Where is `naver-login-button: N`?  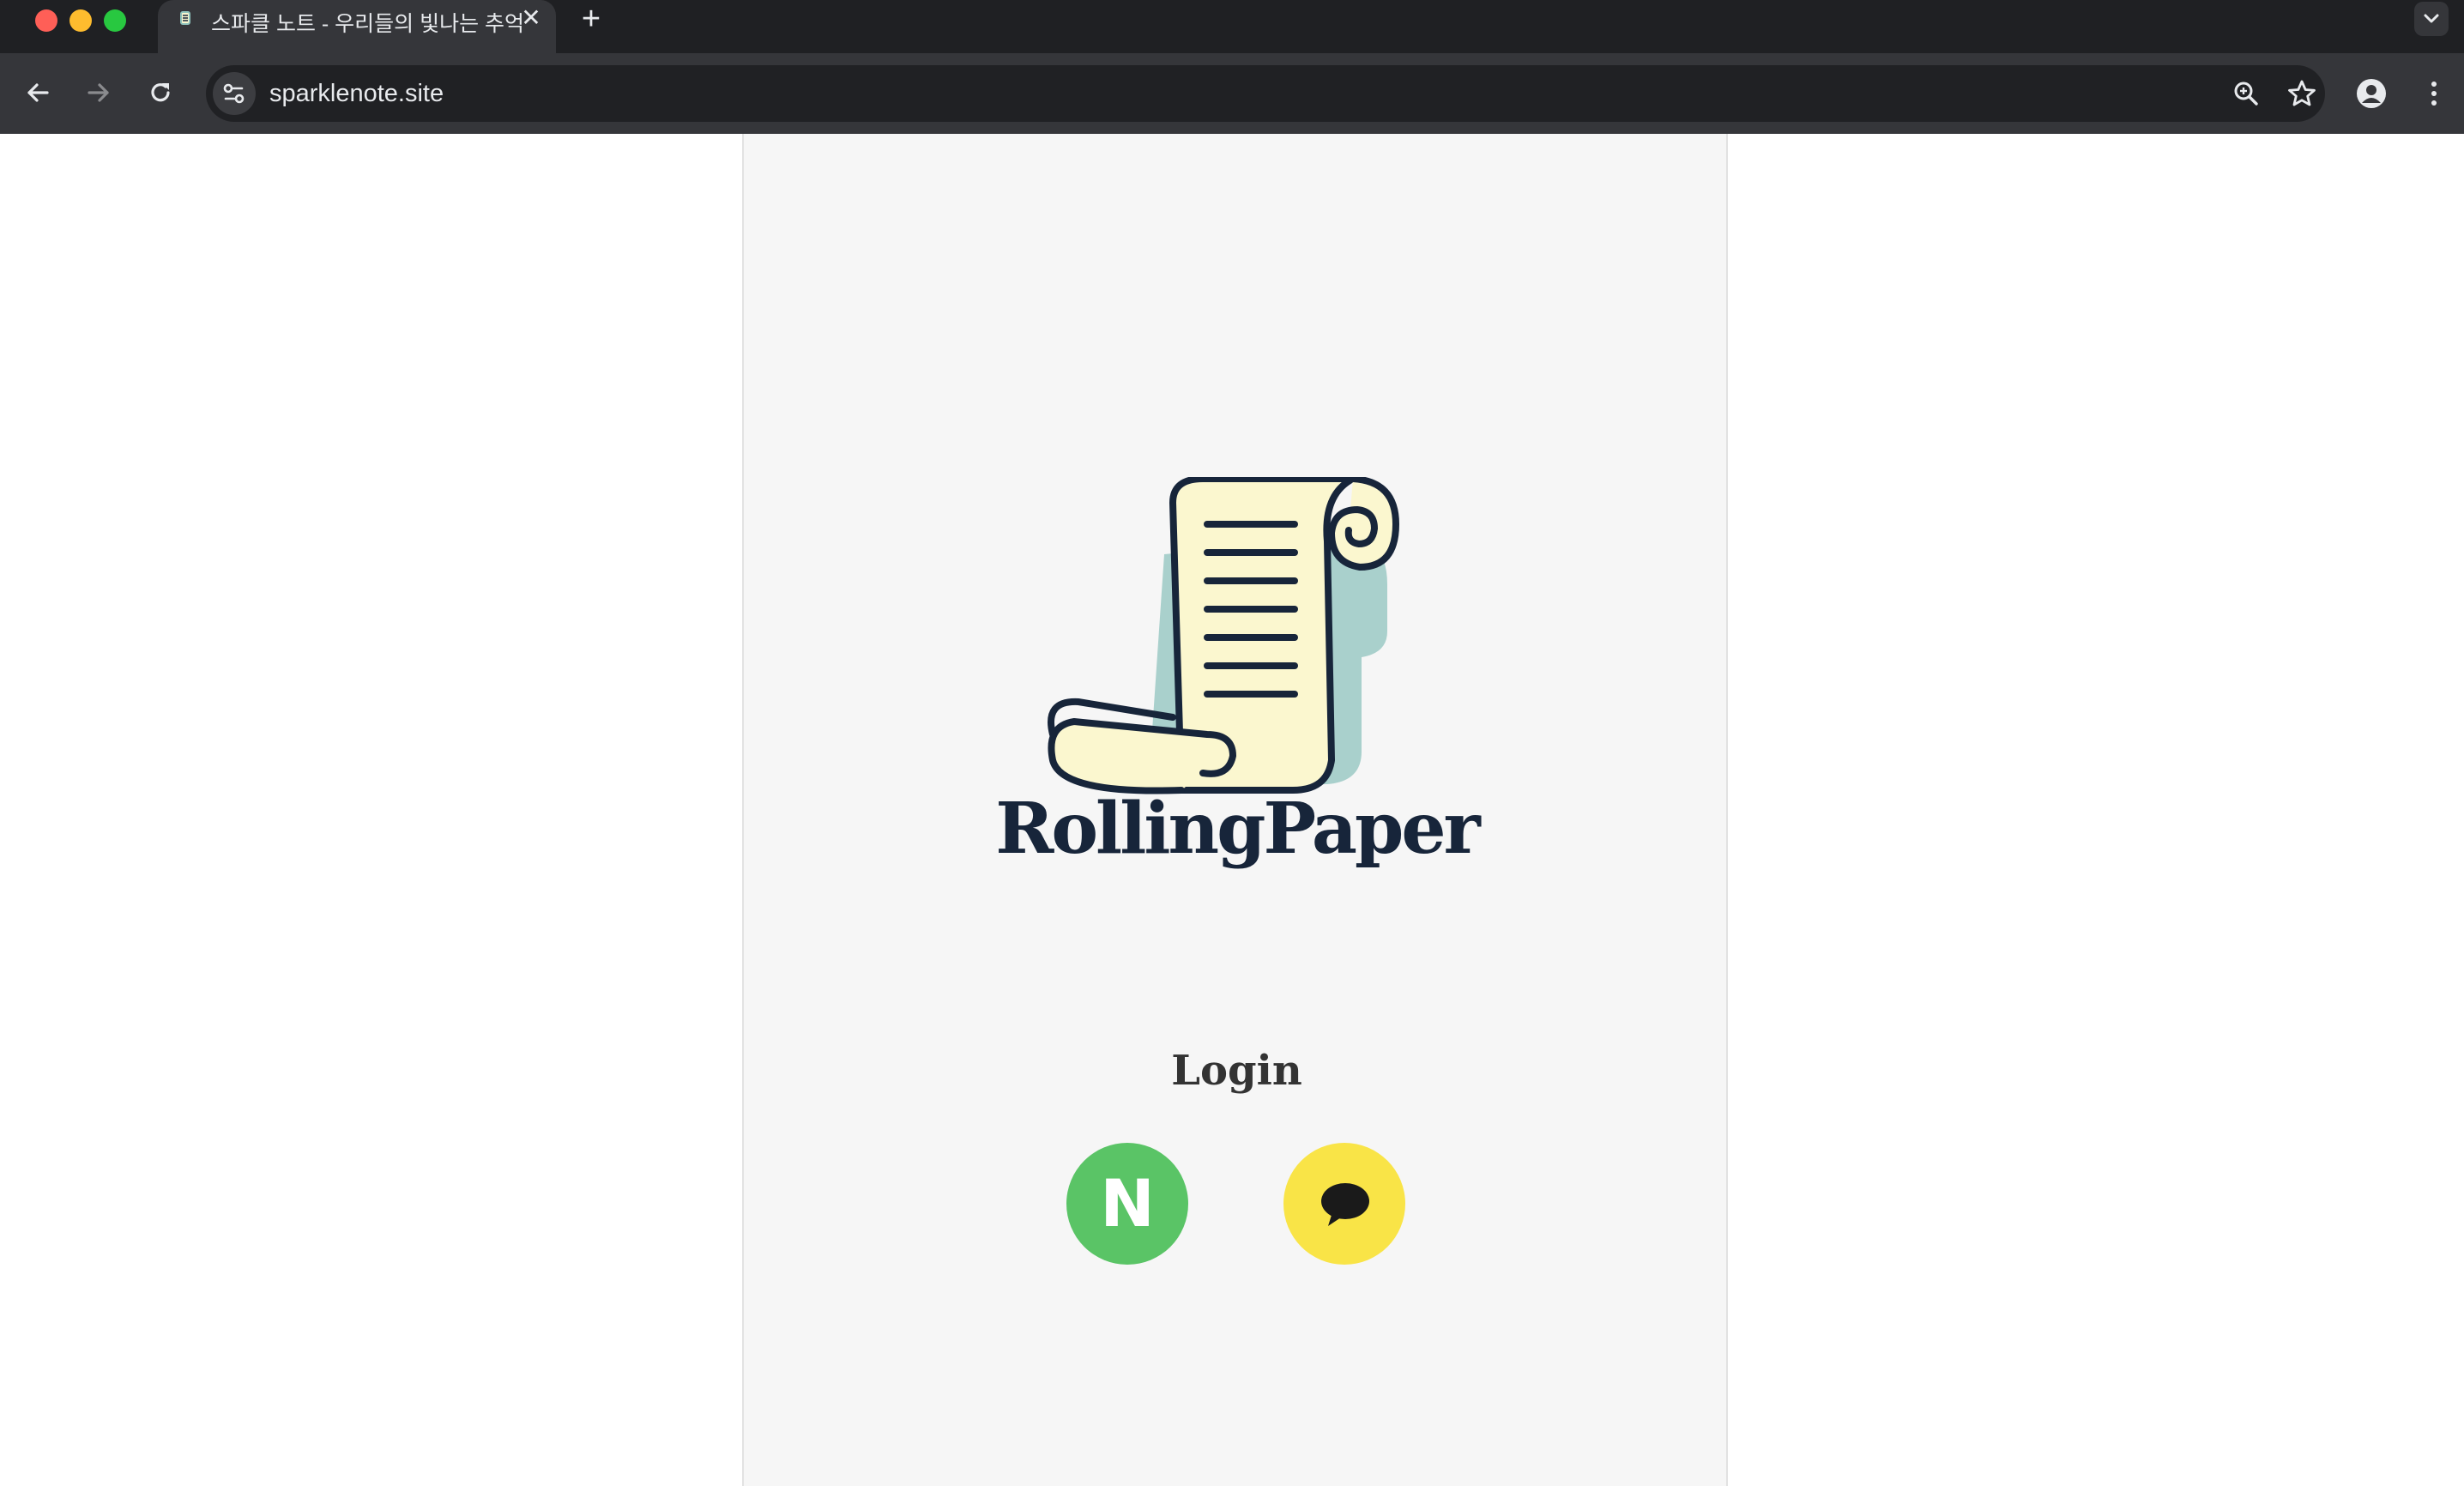
naver-login-button: N is located at coordinates (1127, 1204).